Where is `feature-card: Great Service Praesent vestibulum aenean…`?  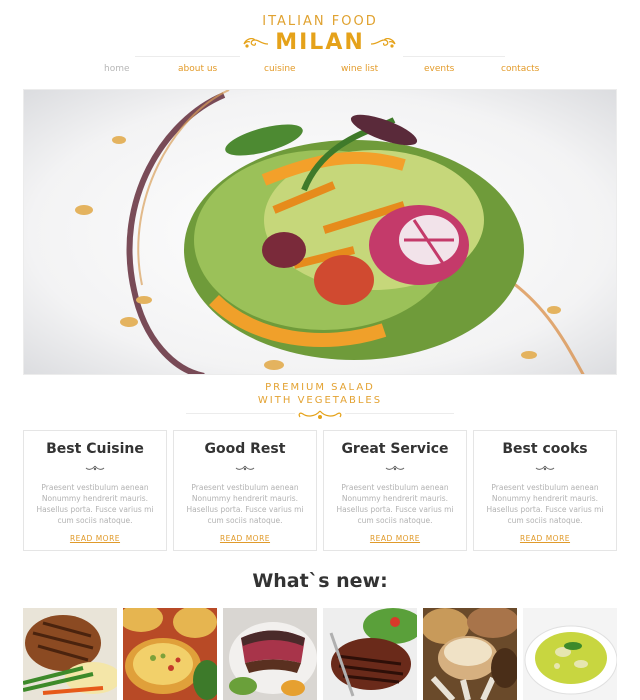
feature-card: Great Service Praesent vestibulum aenean… is located at coordinates (395, 490).